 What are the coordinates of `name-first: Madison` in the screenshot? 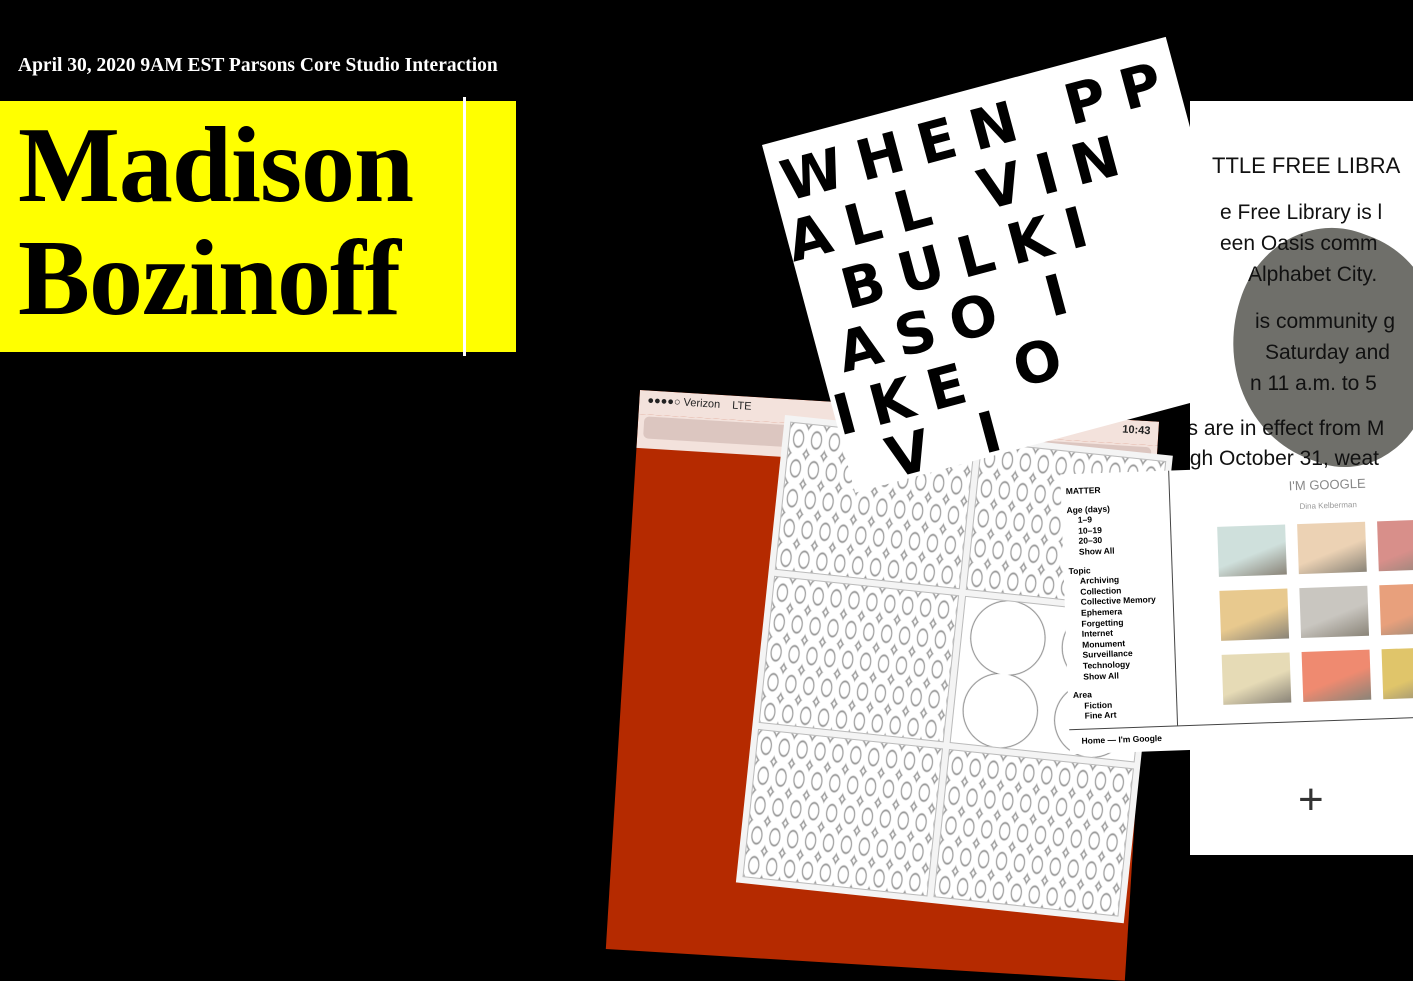 It's located at (216, 165).